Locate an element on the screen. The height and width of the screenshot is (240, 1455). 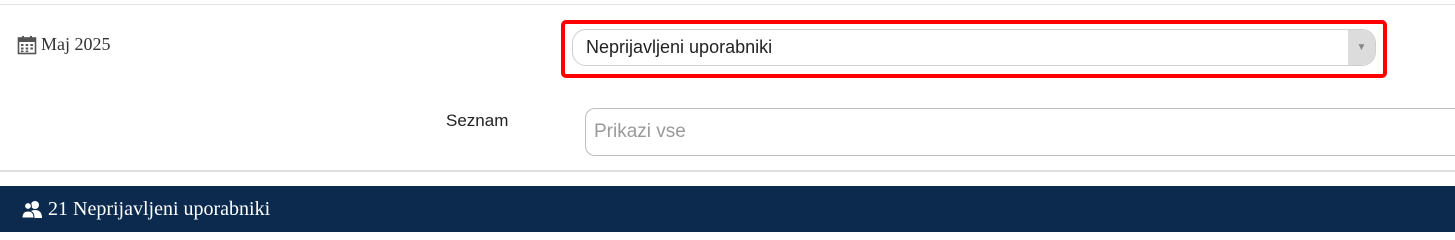
month-label: Maj 2025 is located at coordinates (76, 44).